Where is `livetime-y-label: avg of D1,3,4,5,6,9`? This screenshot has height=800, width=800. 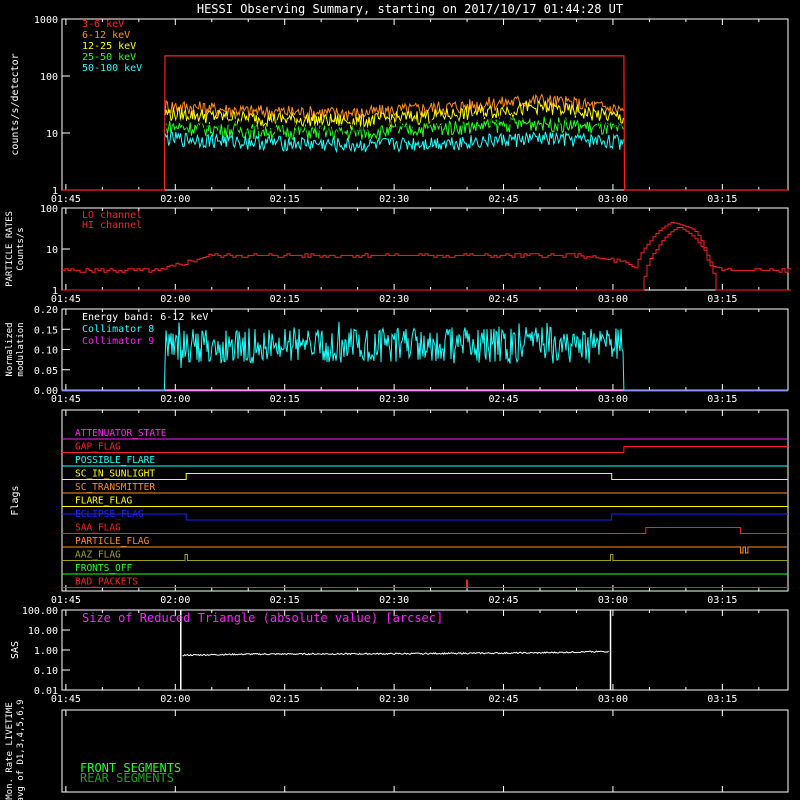 livetime-y-label: avg of D1,3,4,5,6,9 is located at coordinates (21, 750).